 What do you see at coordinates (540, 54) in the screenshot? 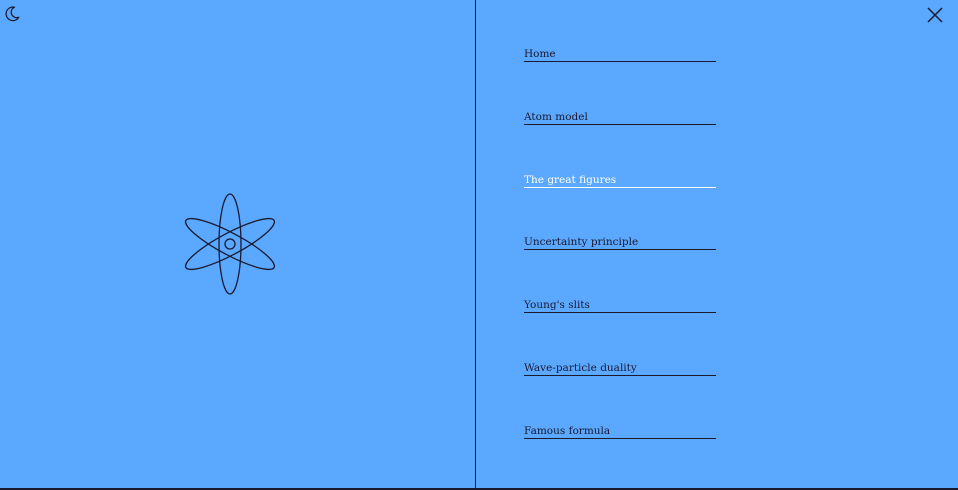
I see `menu-item-label: Home` at bounding box center [540, 54].